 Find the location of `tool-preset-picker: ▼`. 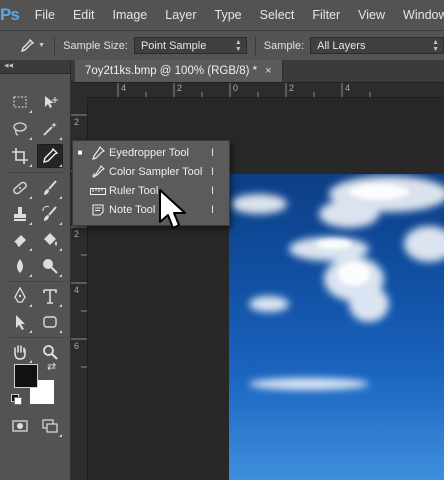

tool-preset-picker: ▼ is located at coordinates (32, 46).